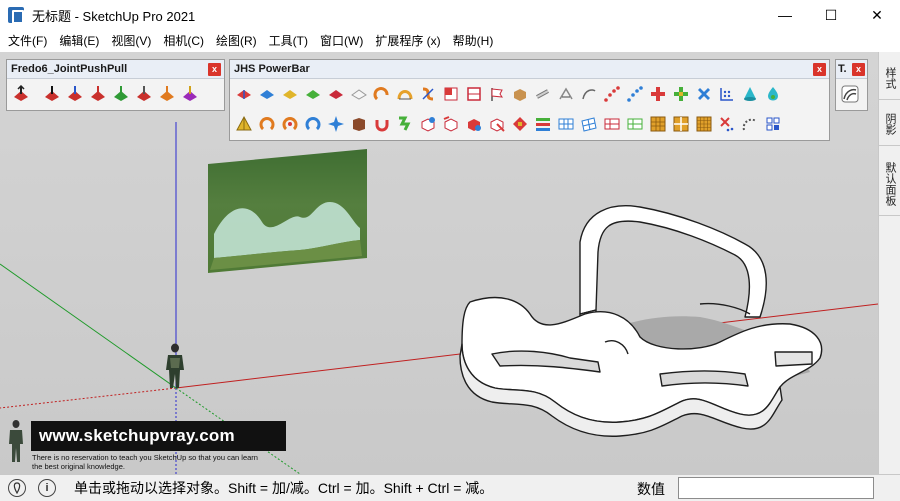  What do you see at coordinates (681, 124) in the screenshot?
I see `orange-quad-icon` at bounding box center [681, 124].